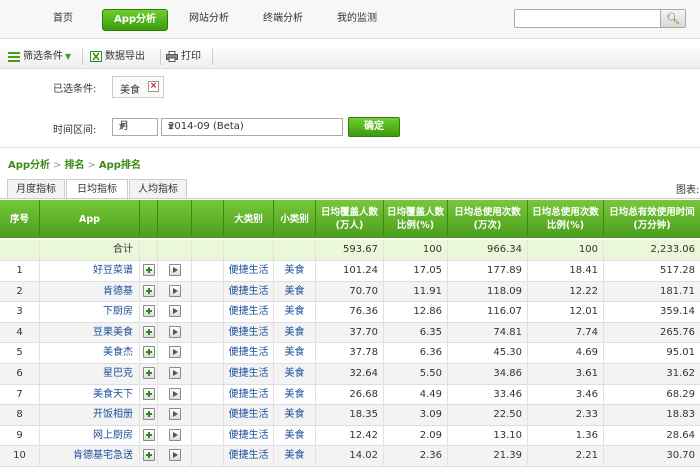  I want to click on nav-terminal-analysis: 终端分析, so click(283, 19).